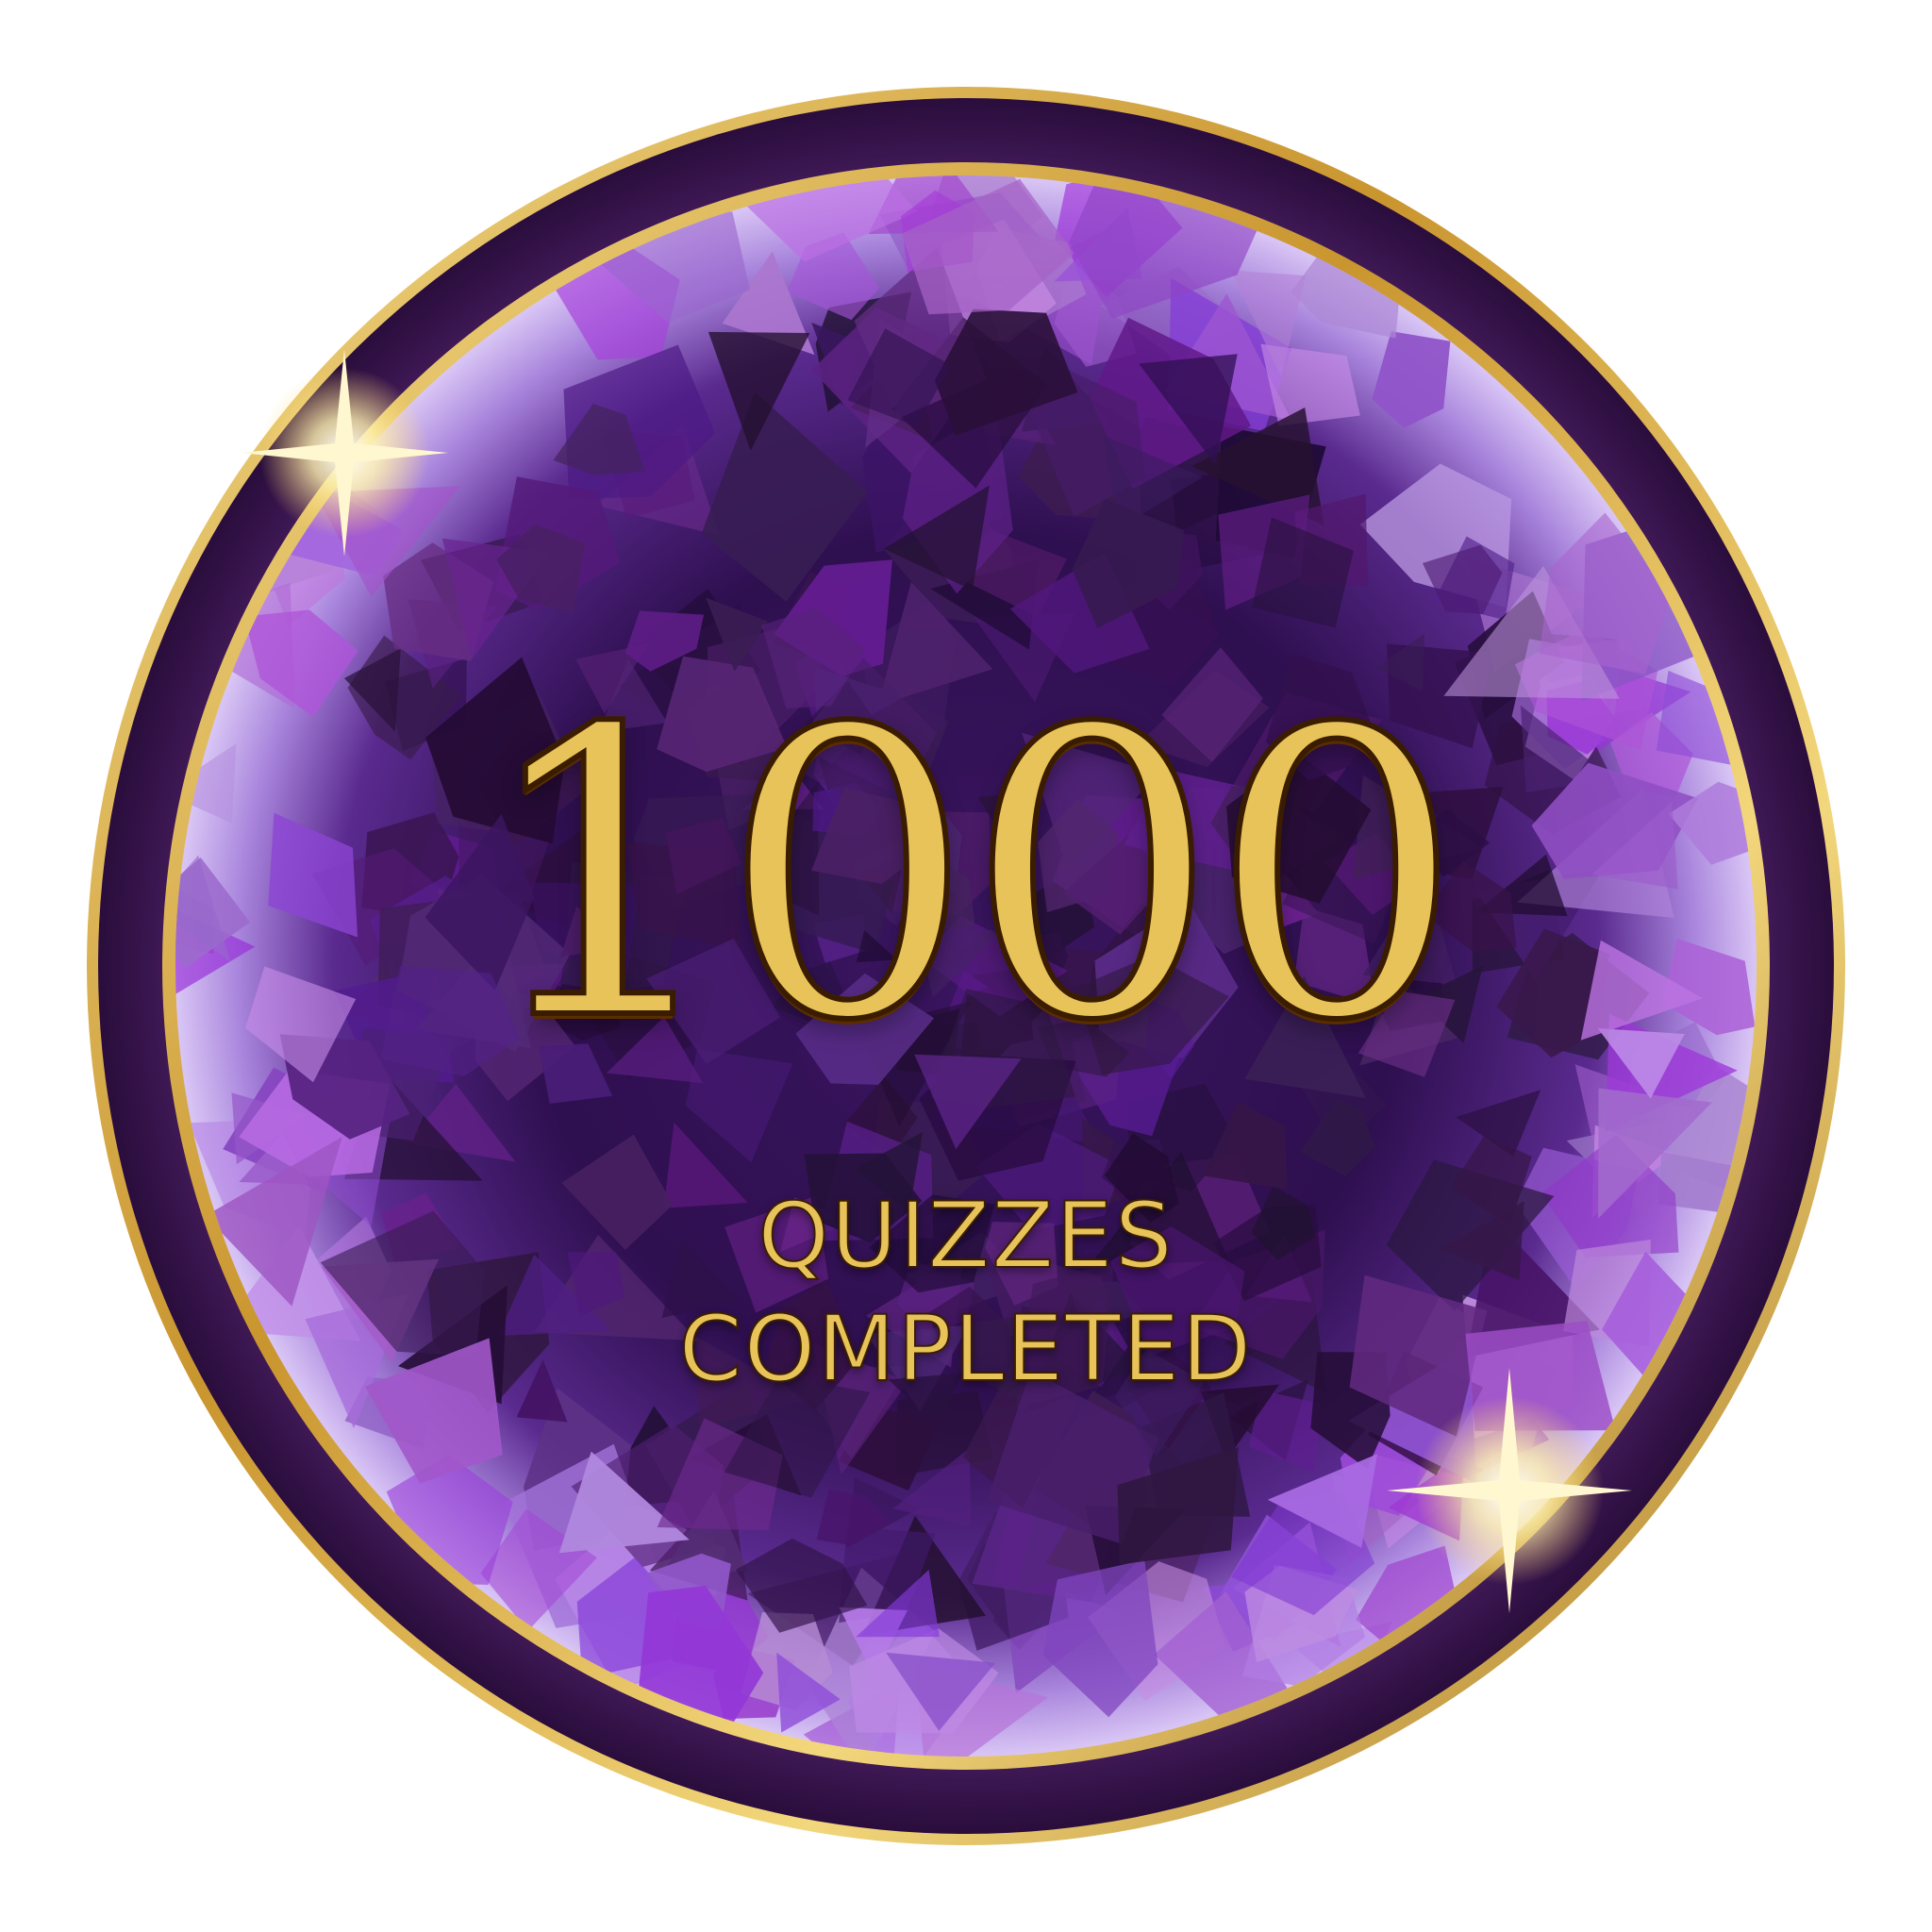 Image resolution: width=1932 pixels, height=1932 pixels. Describe the element at coordinates (971, 877) in the screenshot. I see `quiz-count: 1000` at that location.